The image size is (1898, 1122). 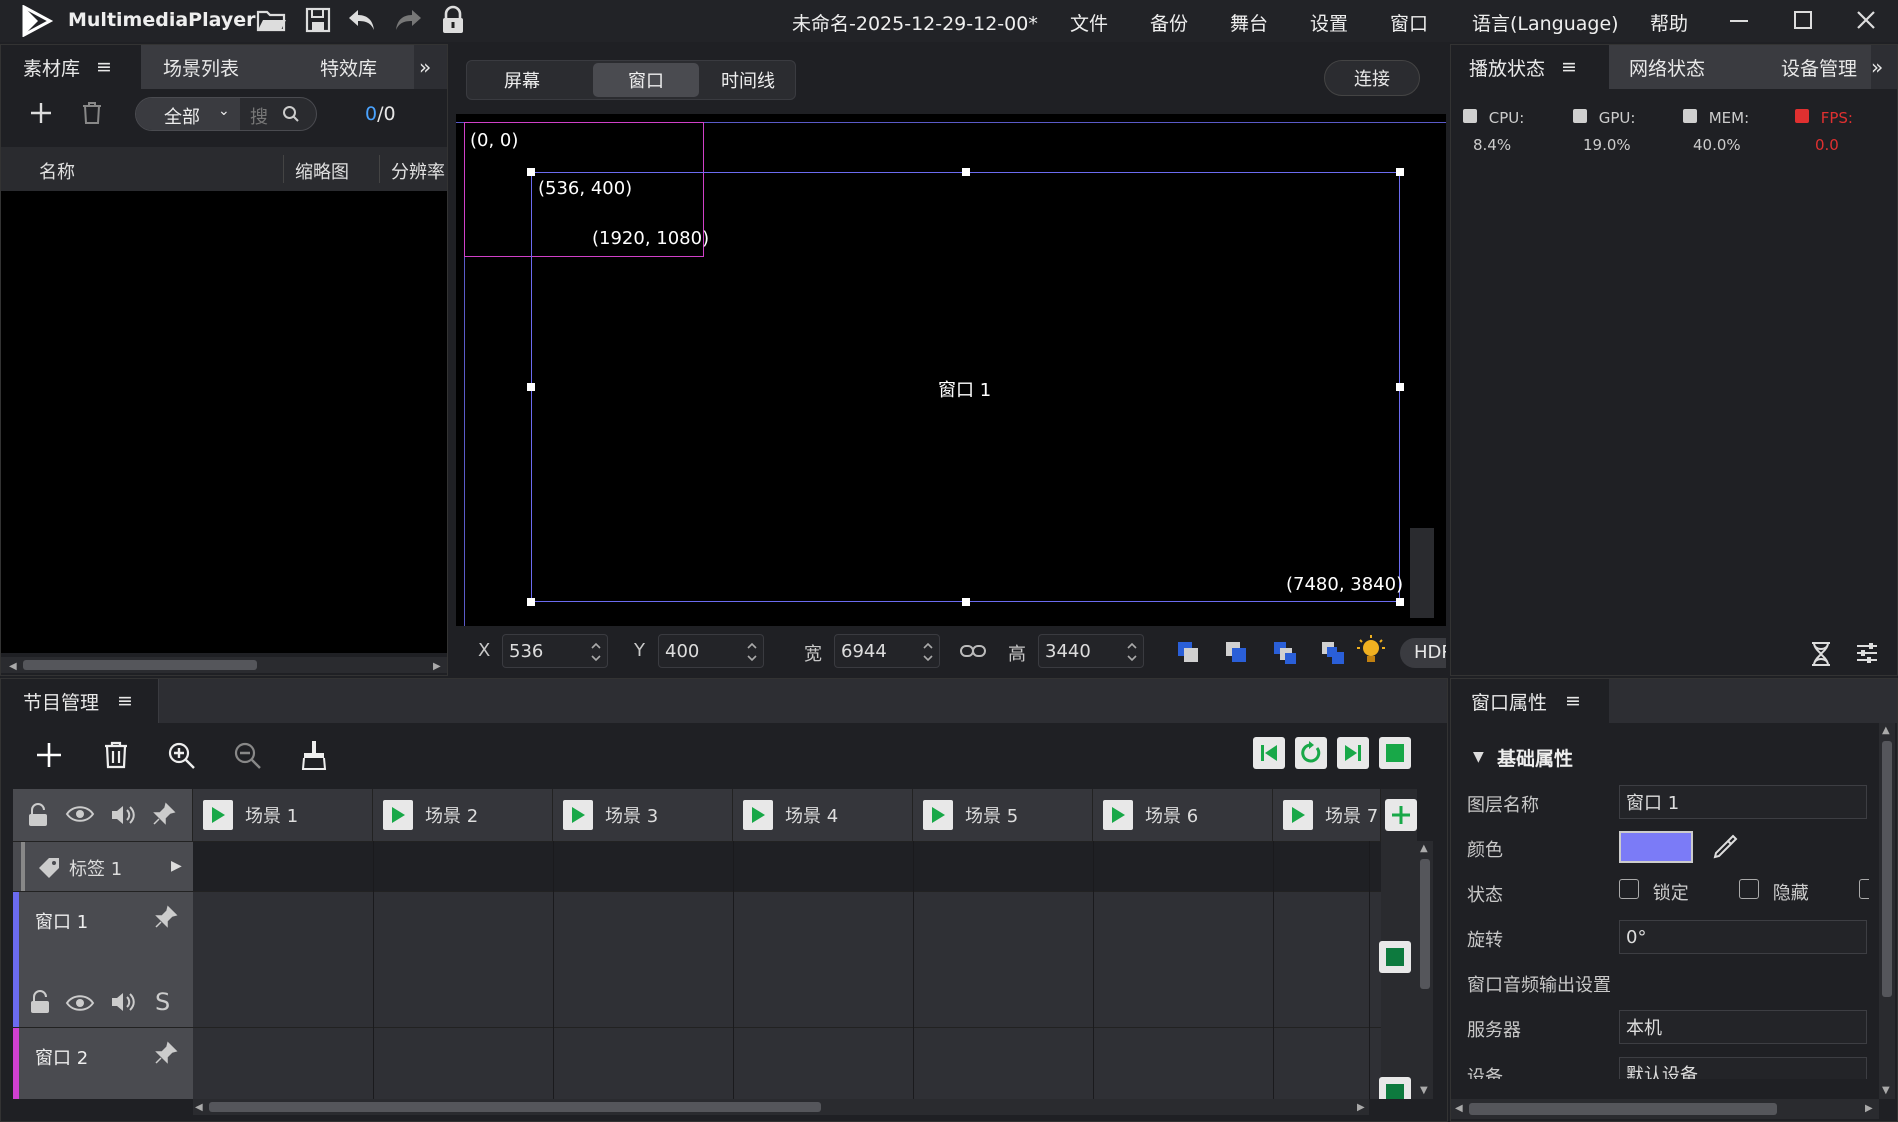 I want to click on col-name: 名称, so click(x=57, y=171).